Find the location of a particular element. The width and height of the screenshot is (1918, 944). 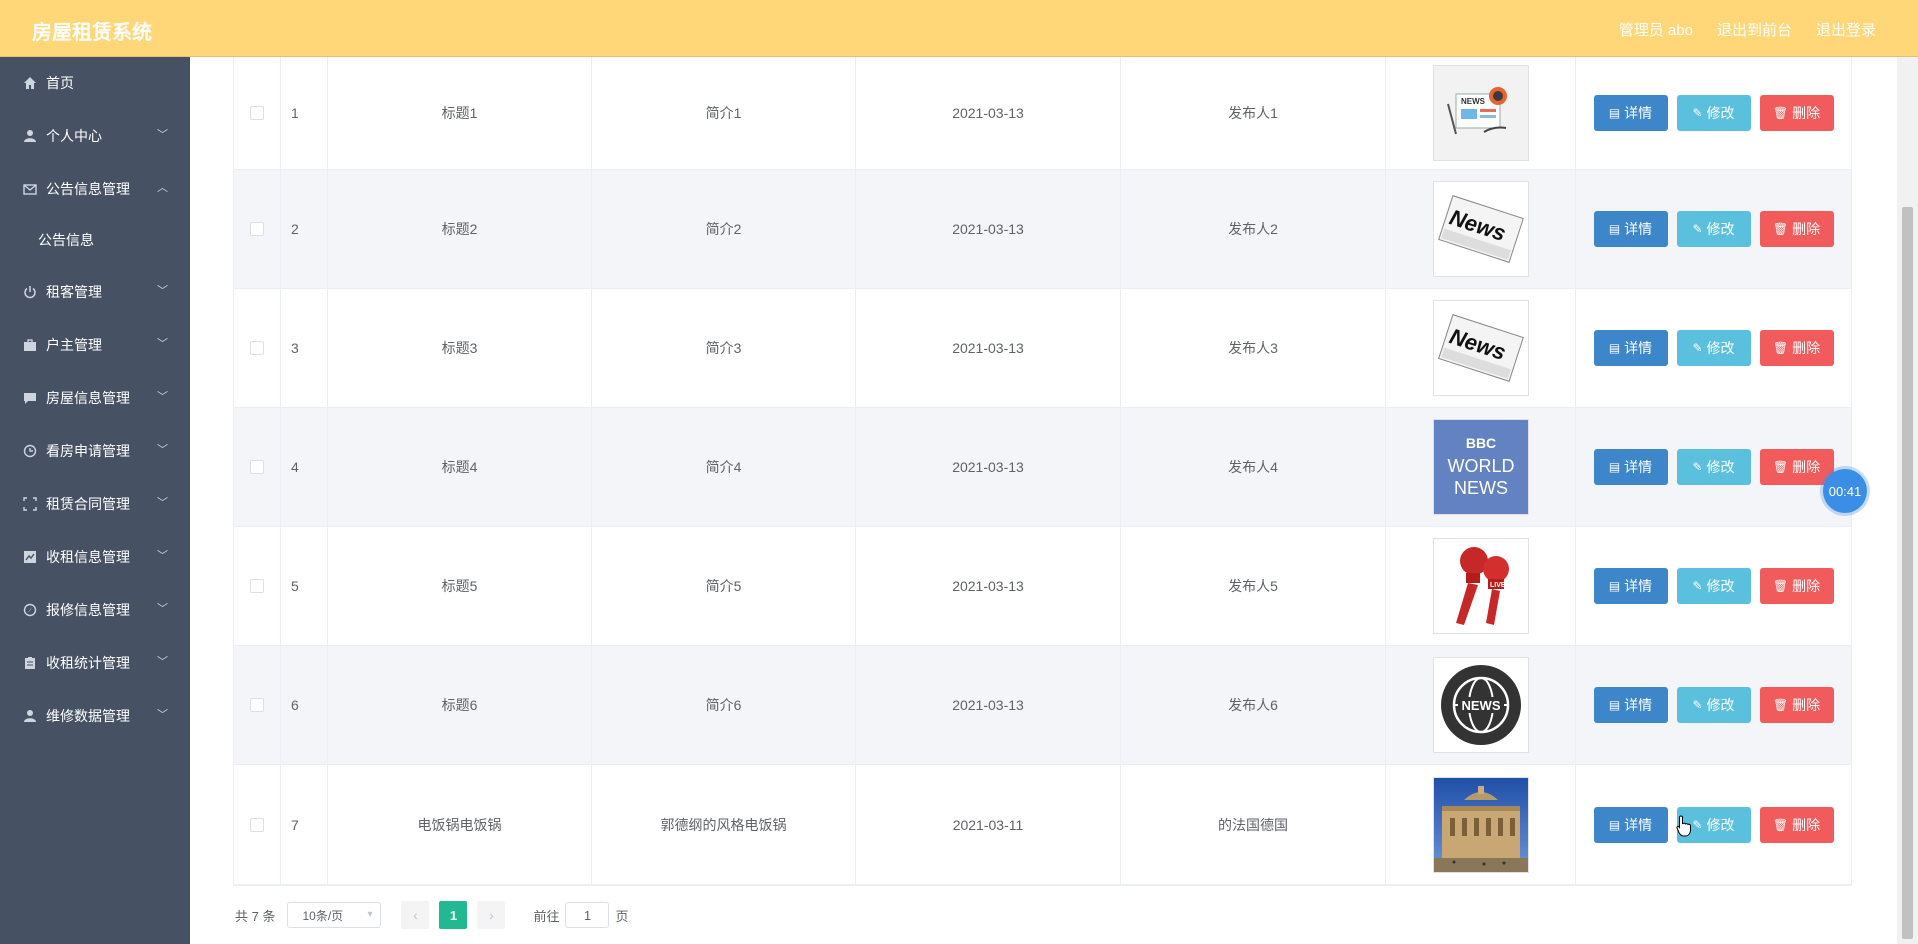

sidebar-item-maintenance-data-management: 维修数据管理 ﹀ is located at coordinates (95, 715).